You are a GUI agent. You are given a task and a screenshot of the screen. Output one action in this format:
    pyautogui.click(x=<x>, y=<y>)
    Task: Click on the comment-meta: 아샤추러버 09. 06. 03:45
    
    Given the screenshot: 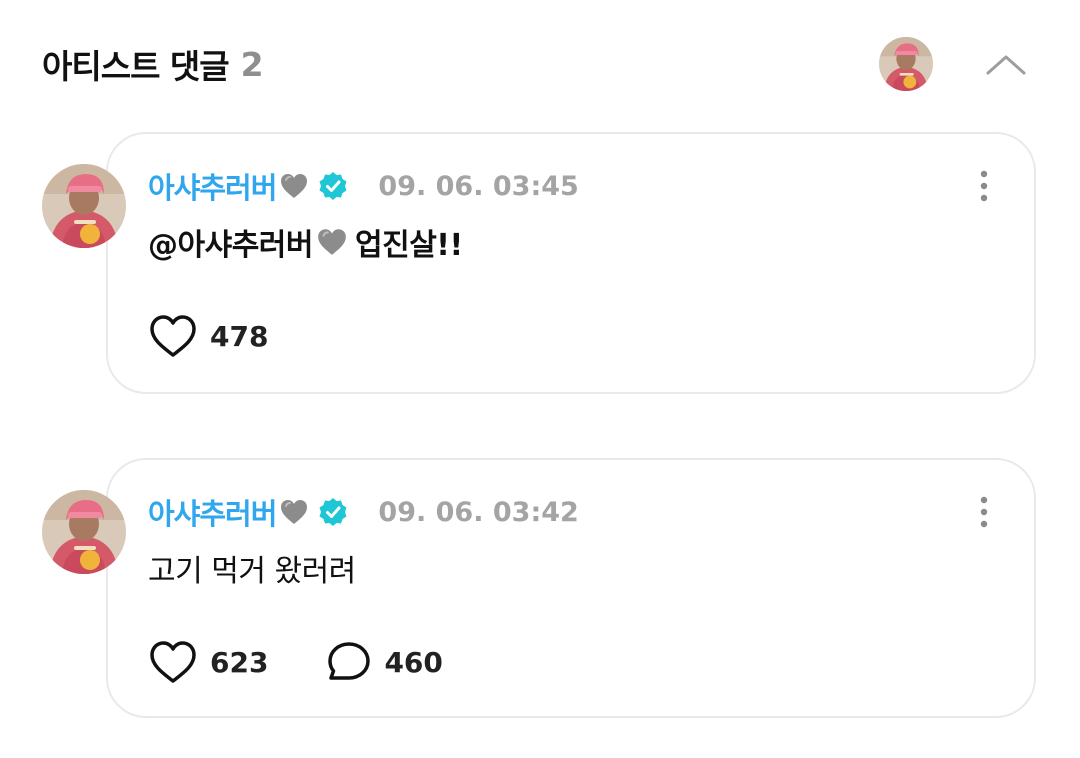 What is the action you would take?
    pyautogui.click(x=363, y=186)
    